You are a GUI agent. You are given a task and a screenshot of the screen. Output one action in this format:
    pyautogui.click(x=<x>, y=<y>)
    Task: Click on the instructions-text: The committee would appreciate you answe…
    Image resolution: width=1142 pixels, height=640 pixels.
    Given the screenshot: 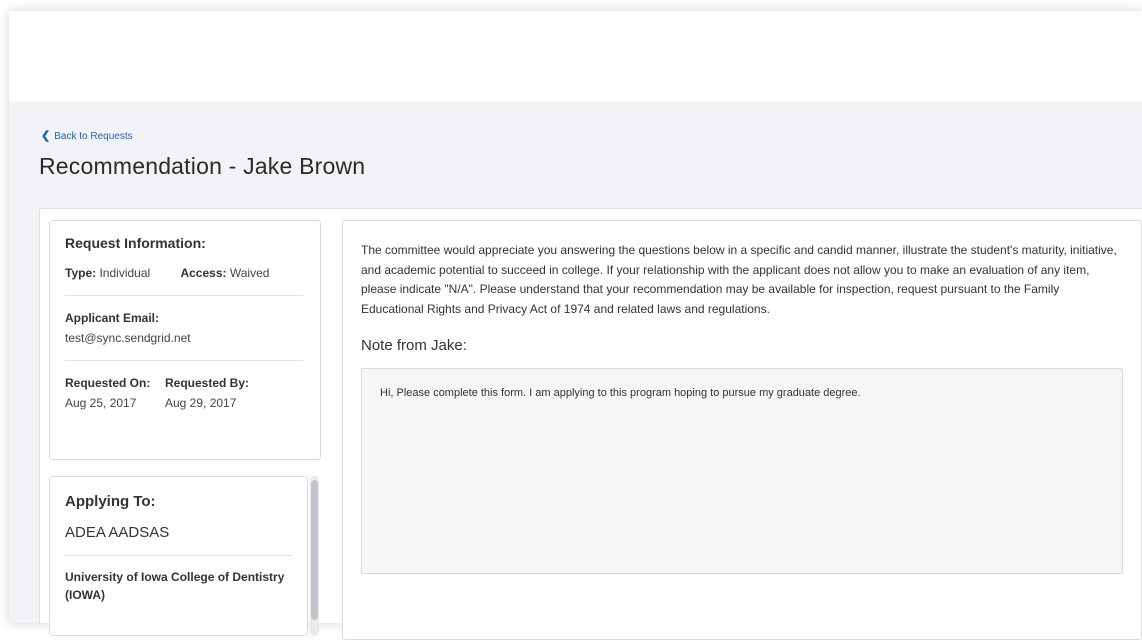 What is the action you would take?
    pyautogui.click(x=739, y=279)
    